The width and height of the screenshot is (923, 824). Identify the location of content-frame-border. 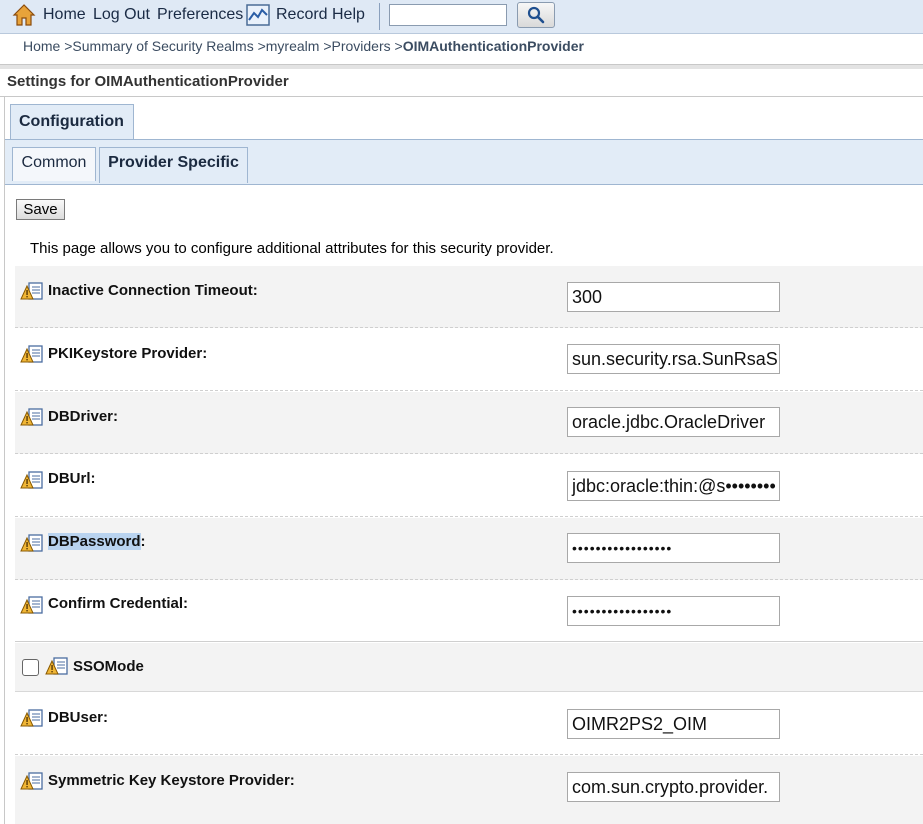
(4, 460).